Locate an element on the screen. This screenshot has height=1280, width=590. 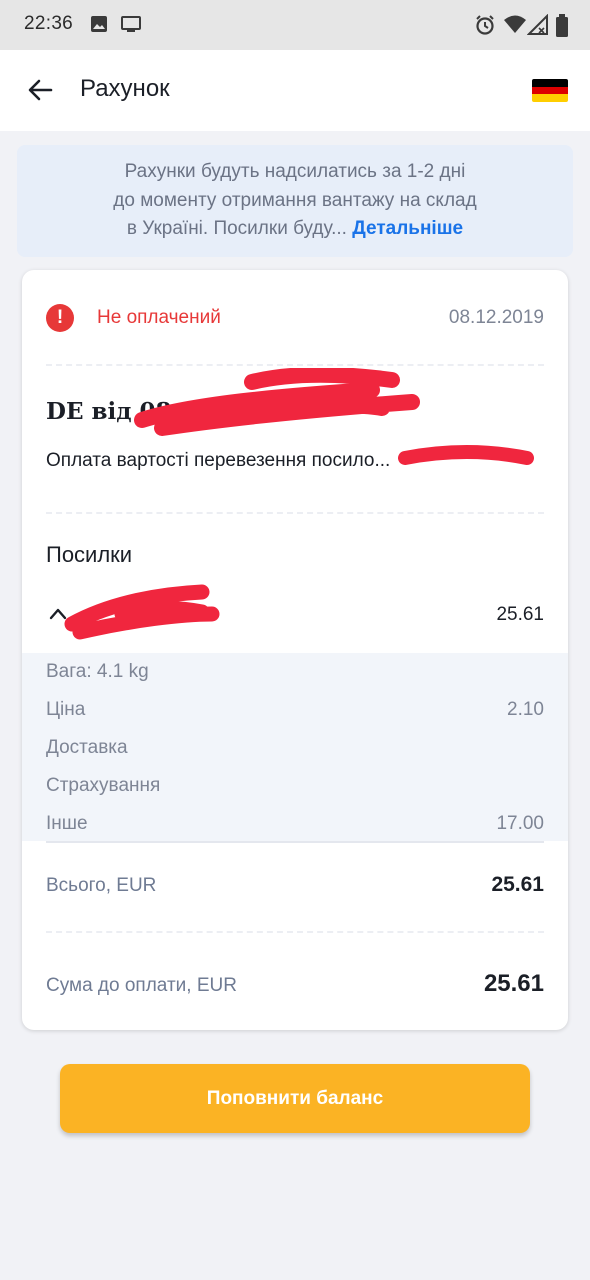
parcel-total: 25.61 is located at coordinates (520, 614).